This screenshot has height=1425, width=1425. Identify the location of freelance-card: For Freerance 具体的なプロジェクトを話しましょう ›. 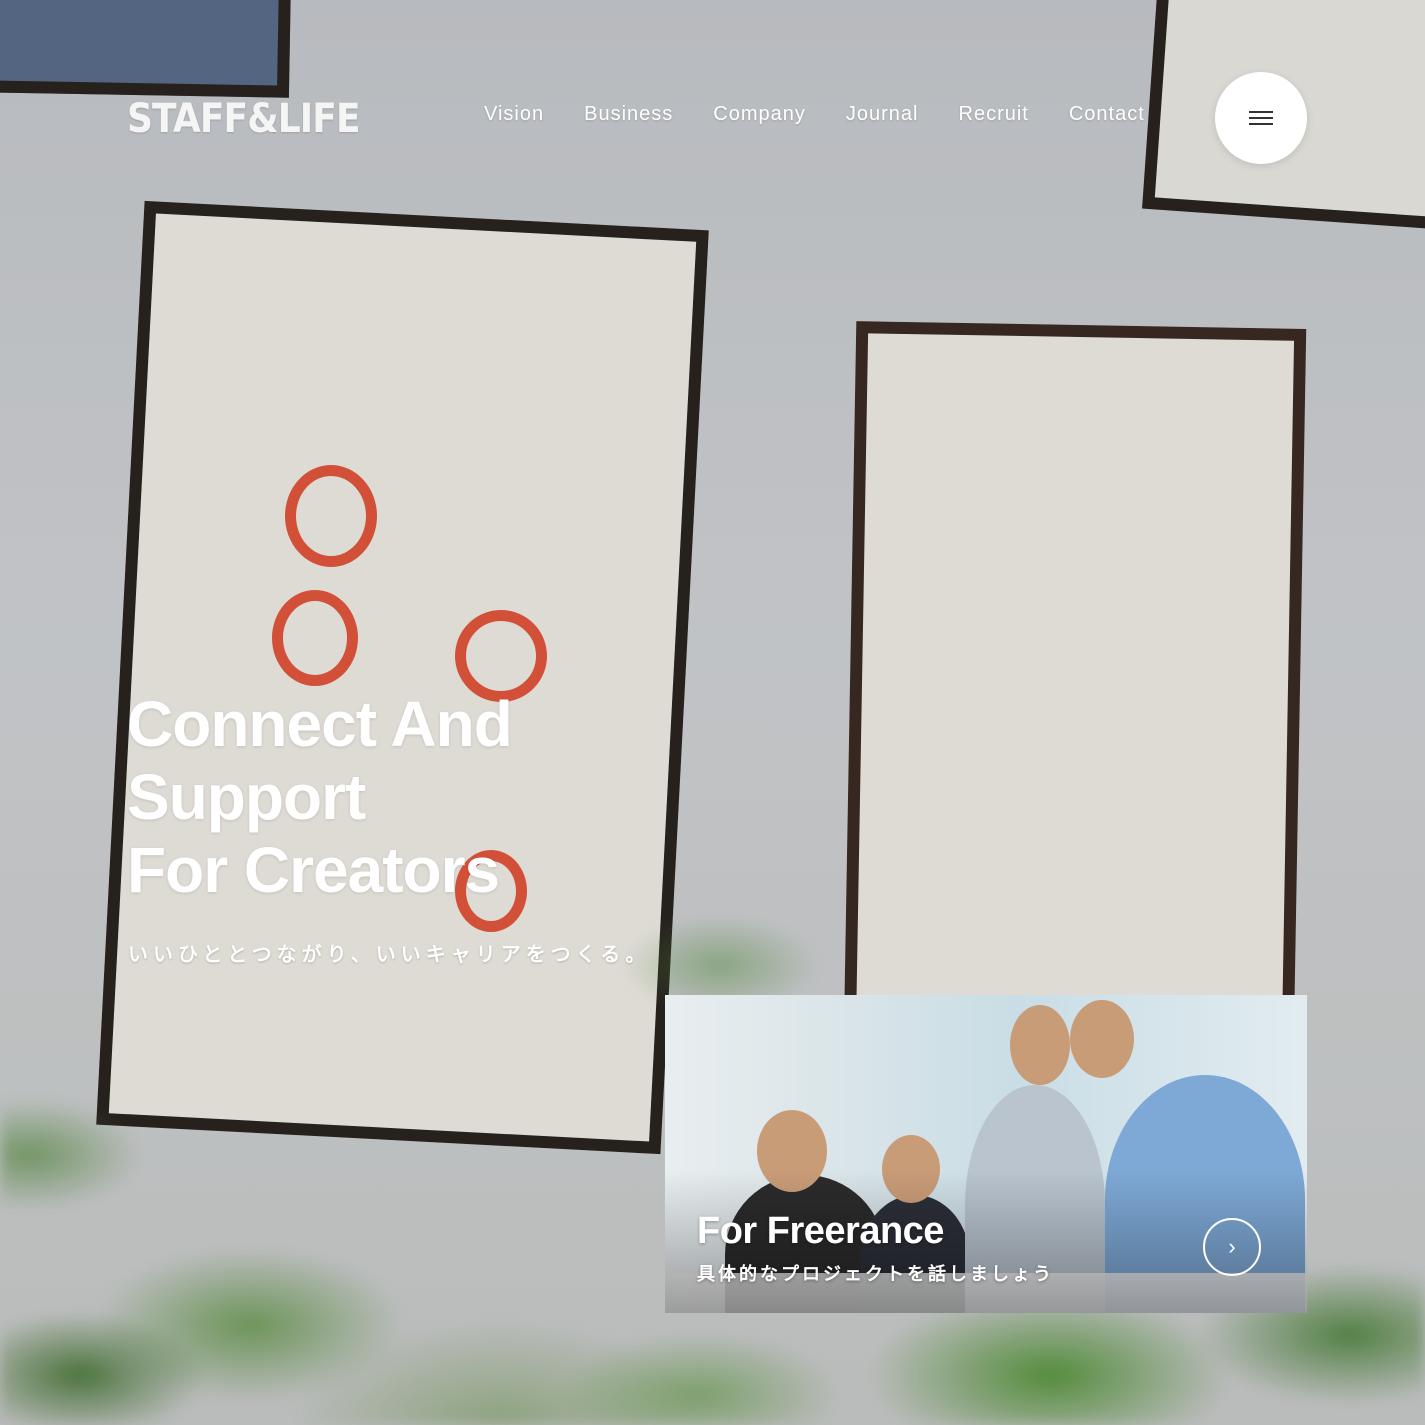
(986, 1154).